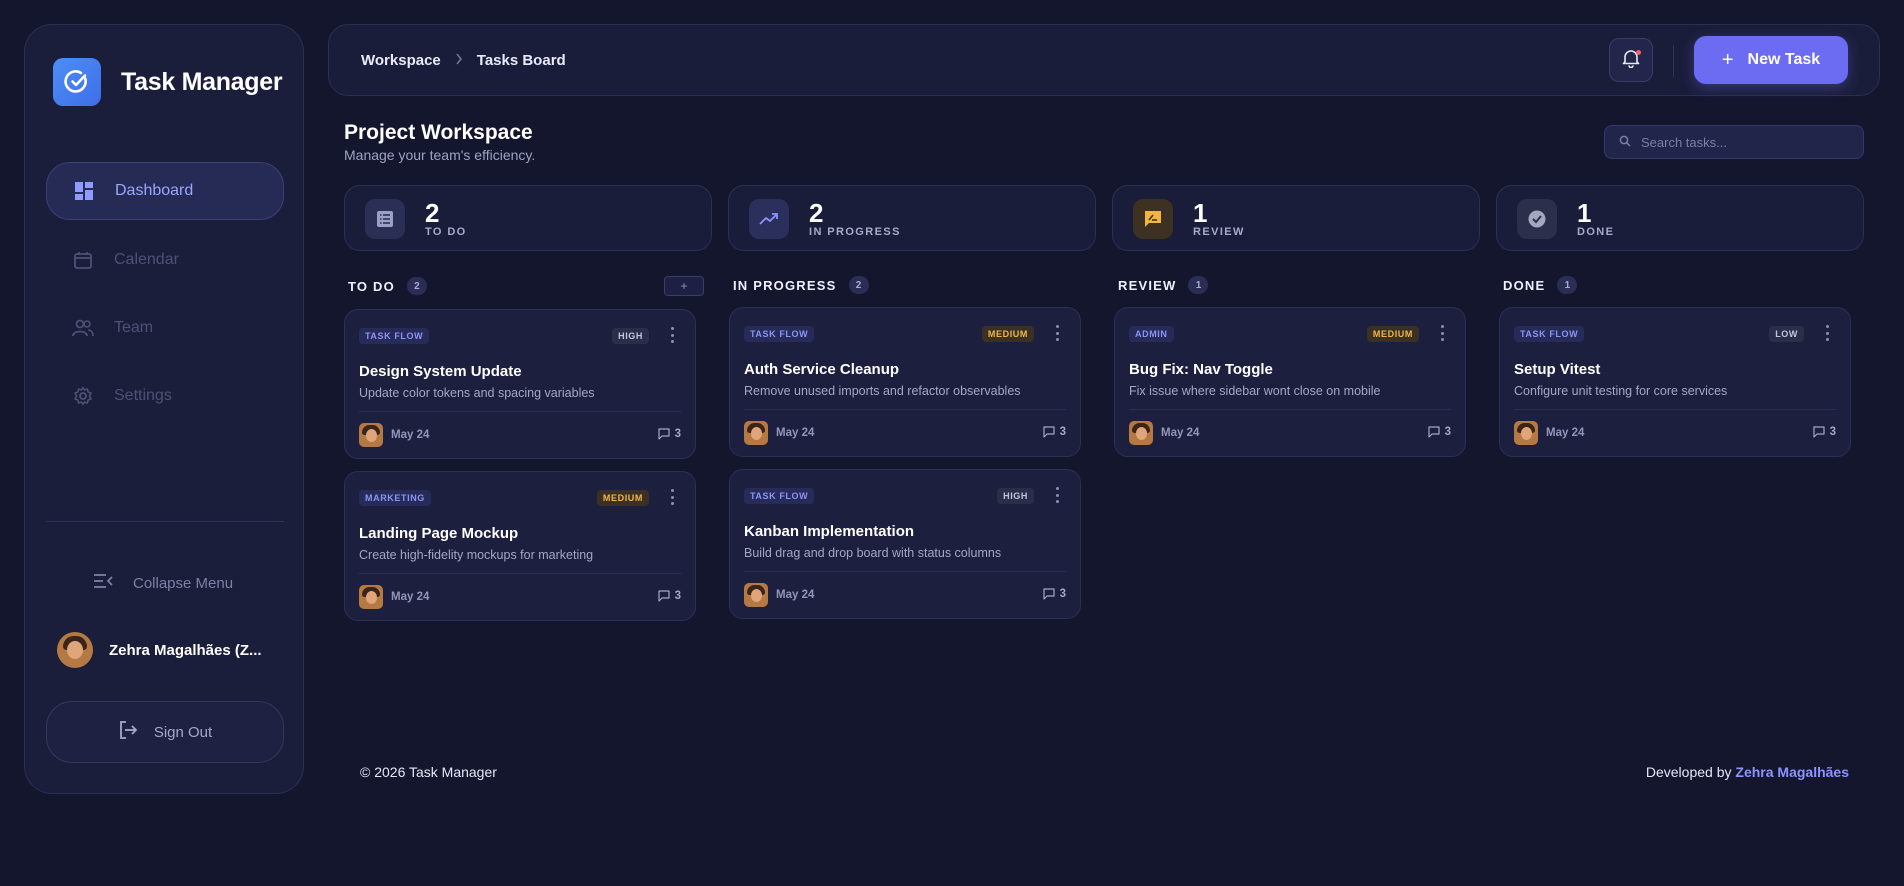 Image resolution: width=1904 pixels, height=886 pixels. What do you see at coordinates (1296, 218) in the screenshot?
I see `stat-card-review: 1 REVIEW` at bounding box center [1296, 218].